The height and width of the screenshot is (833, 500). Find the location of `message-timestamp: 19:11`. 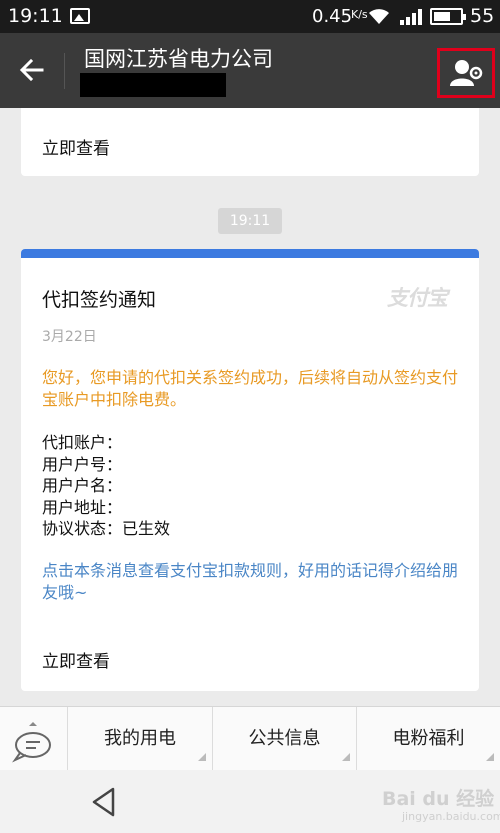

message-timestamp: 19:11 is located at coordinates (250, 221).